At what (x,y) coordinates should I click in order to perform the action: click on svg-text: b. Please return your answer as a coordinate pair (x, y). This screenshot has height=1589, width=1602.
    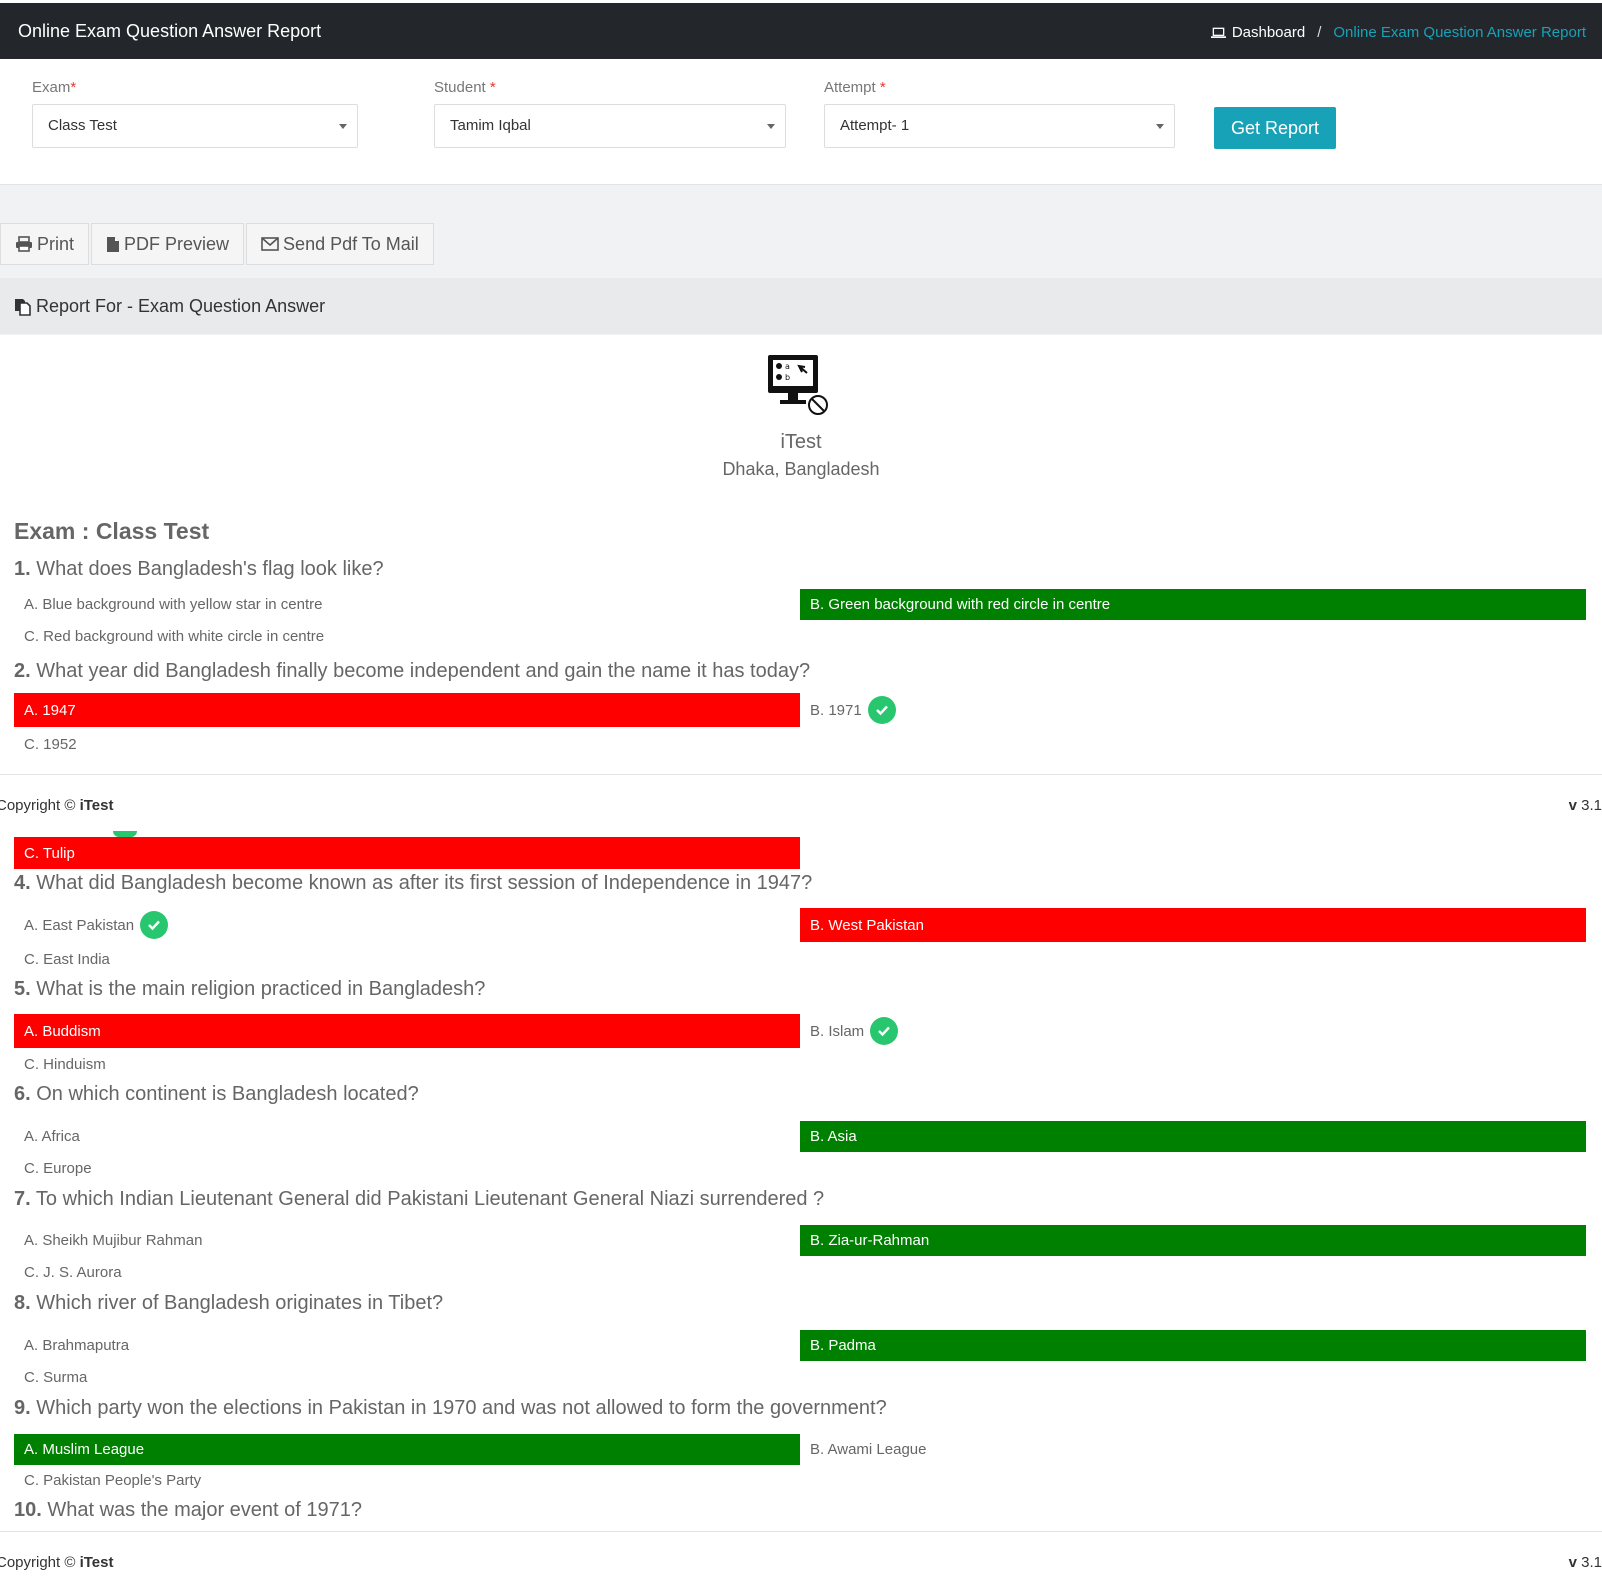
    Looking at the image, I should click on (787, 377).